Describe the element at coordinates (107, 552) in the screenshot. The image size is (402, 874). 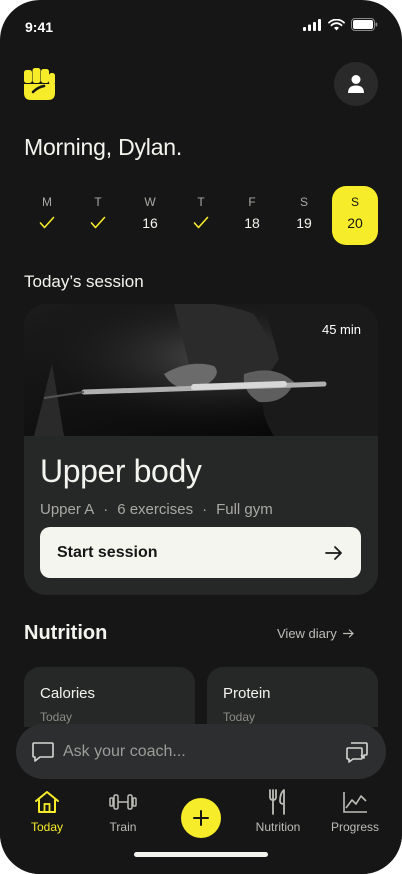
I see `start-session-label: Start session` at that location.